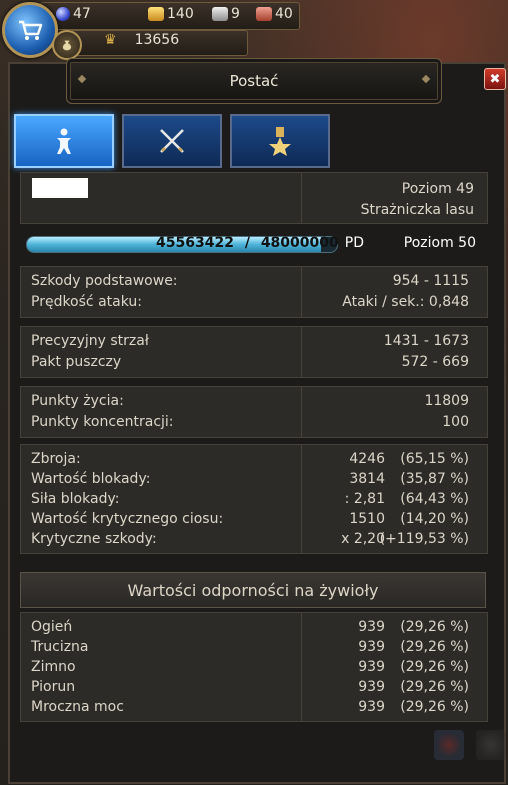 The width and height of the screenshot is (508, 785). I want to click on stat-value: 100, so click(455, 422).